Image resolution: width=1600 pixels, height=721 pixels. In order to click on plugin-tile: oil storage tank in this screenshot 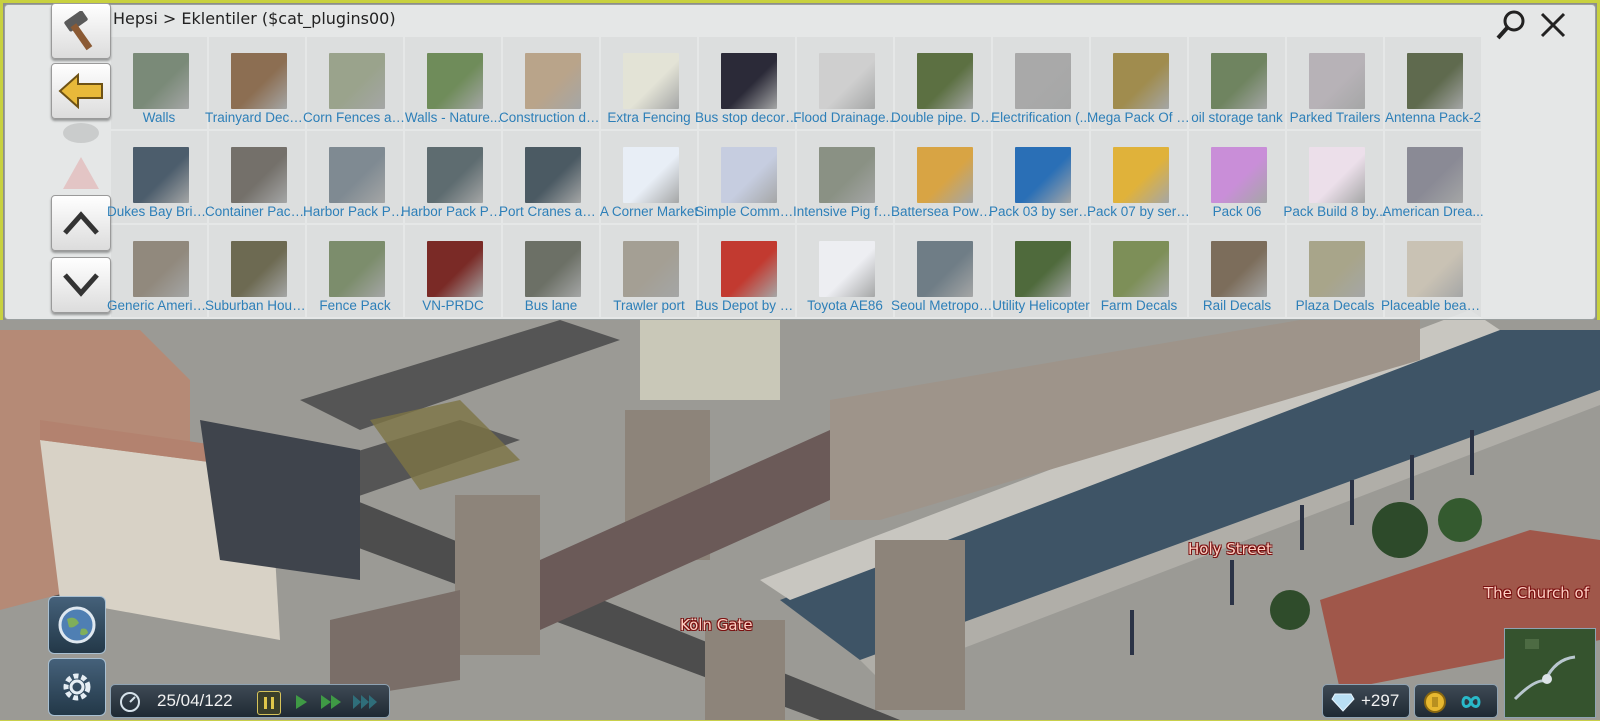, I will do `click(1237, 84)`.